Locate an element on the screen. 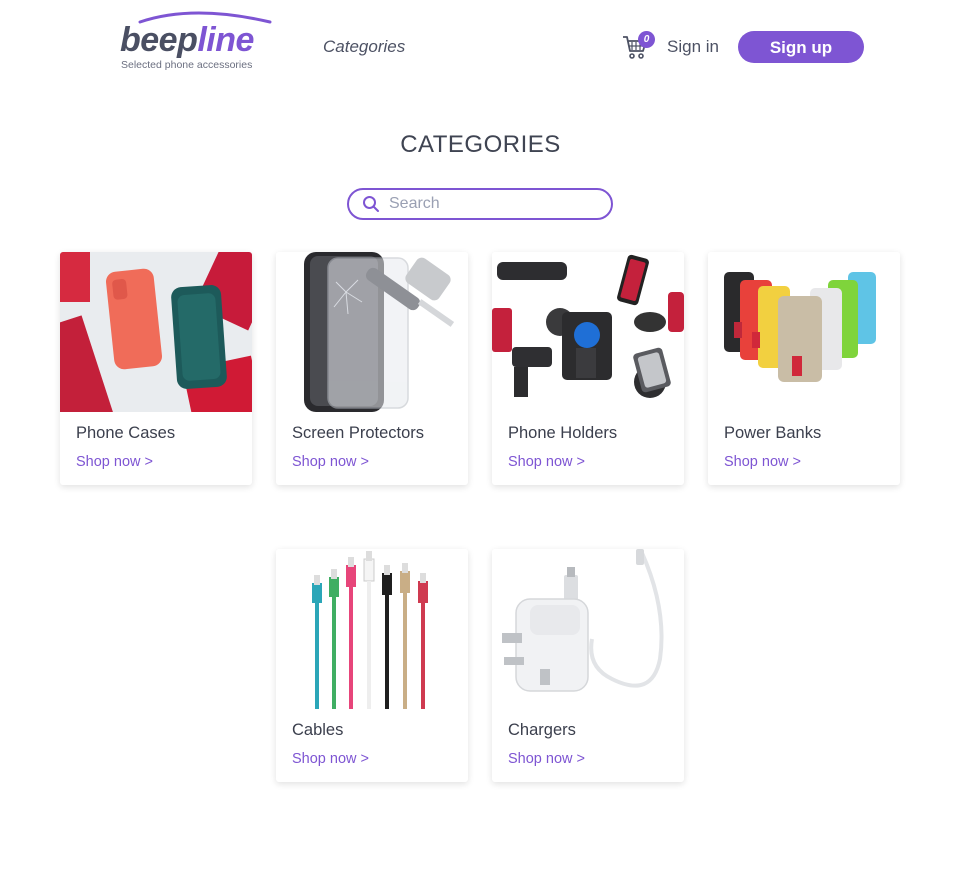 Image resolution: width=961 pixels, height=874 pixels. category-card-cables: Cables Shop now > is located at coordinates (372, 665).